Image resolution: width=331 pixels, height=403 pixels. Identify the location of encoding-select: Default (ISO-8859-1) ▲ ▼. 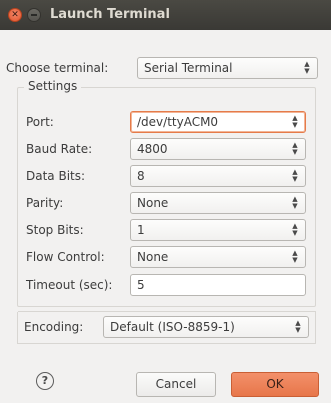
(206, 327).